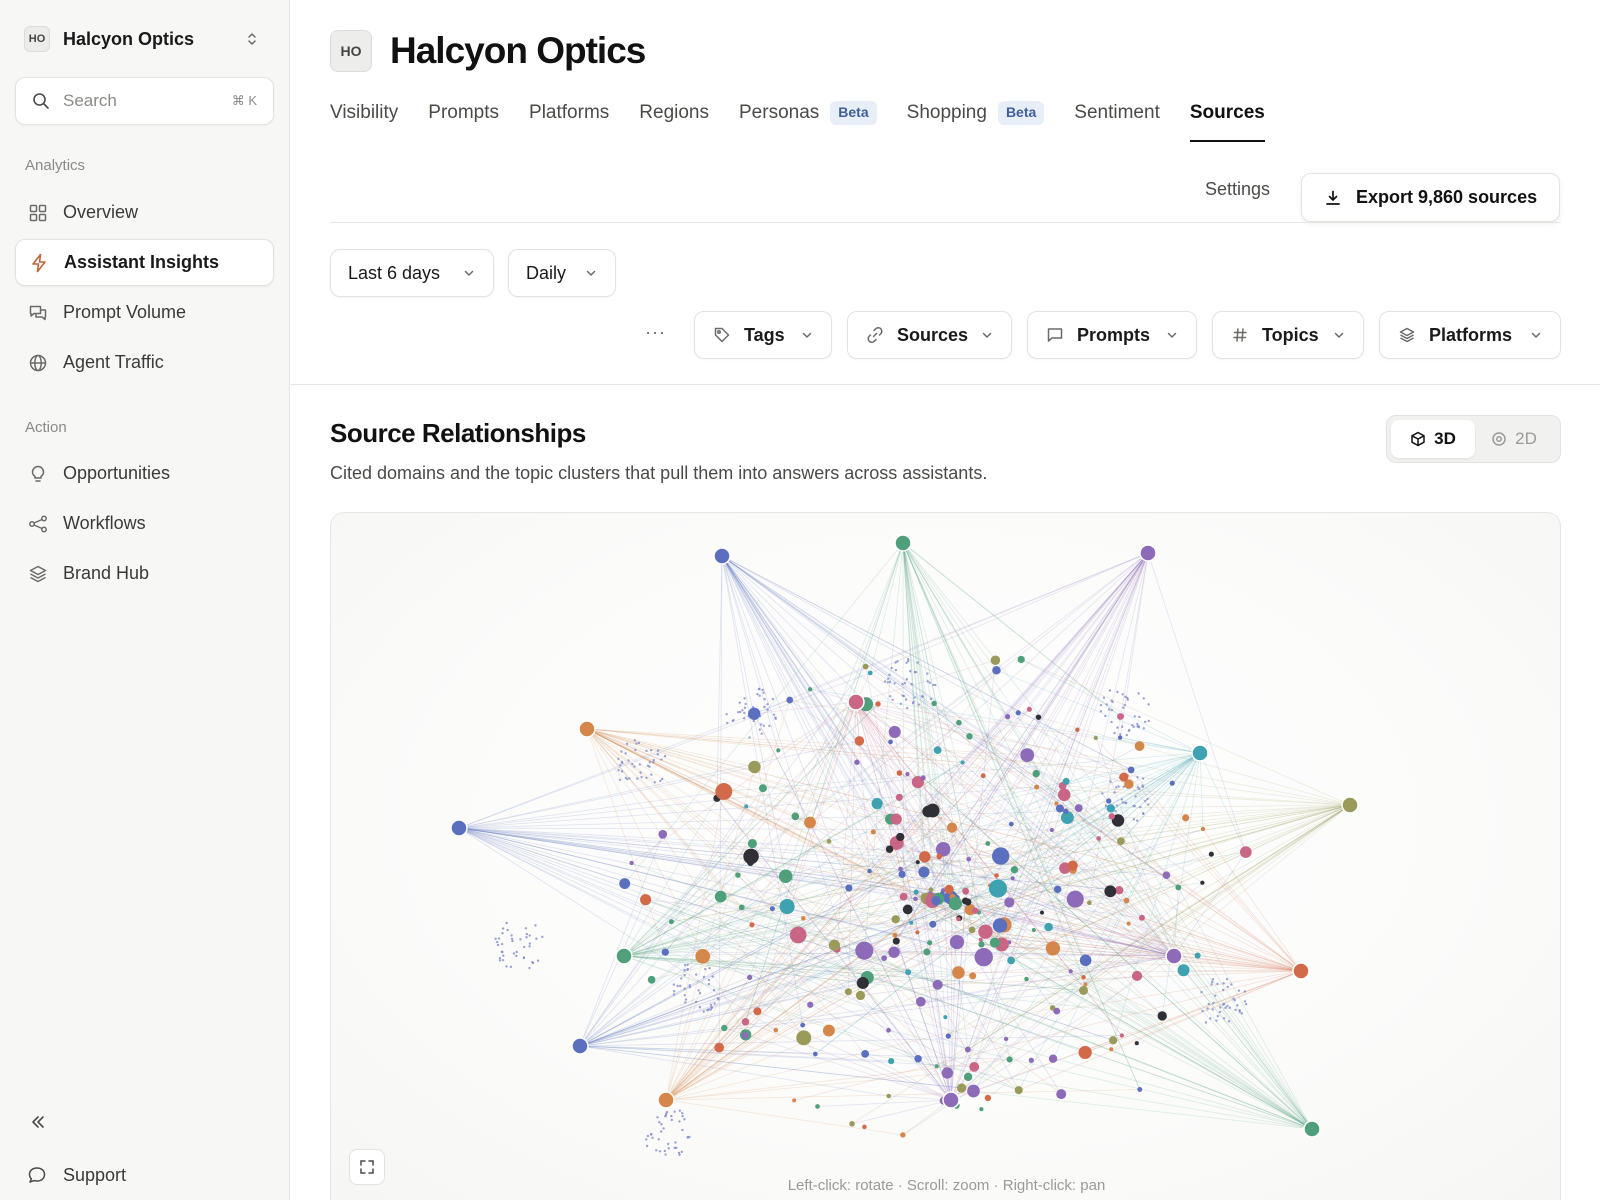 The width and height of the screenshot is (1600, 1200). I want to click on prompts-filter: Prompts, so click(1112, 335).